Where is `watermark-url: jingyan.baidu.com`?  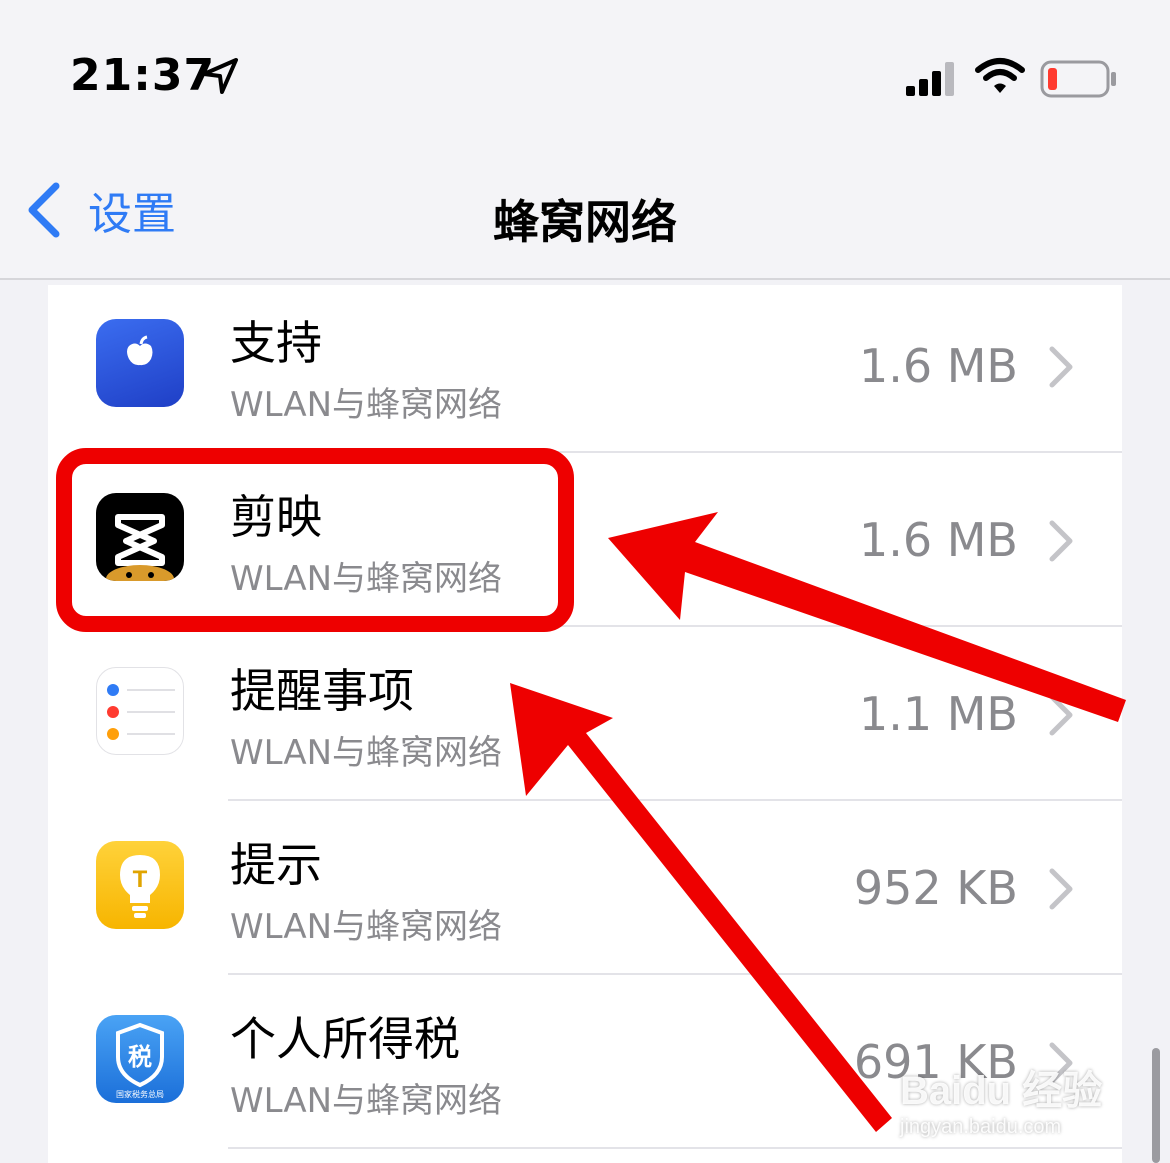
watermark-url: jingyan.baidu.com is located at coordinates (981, 1127).